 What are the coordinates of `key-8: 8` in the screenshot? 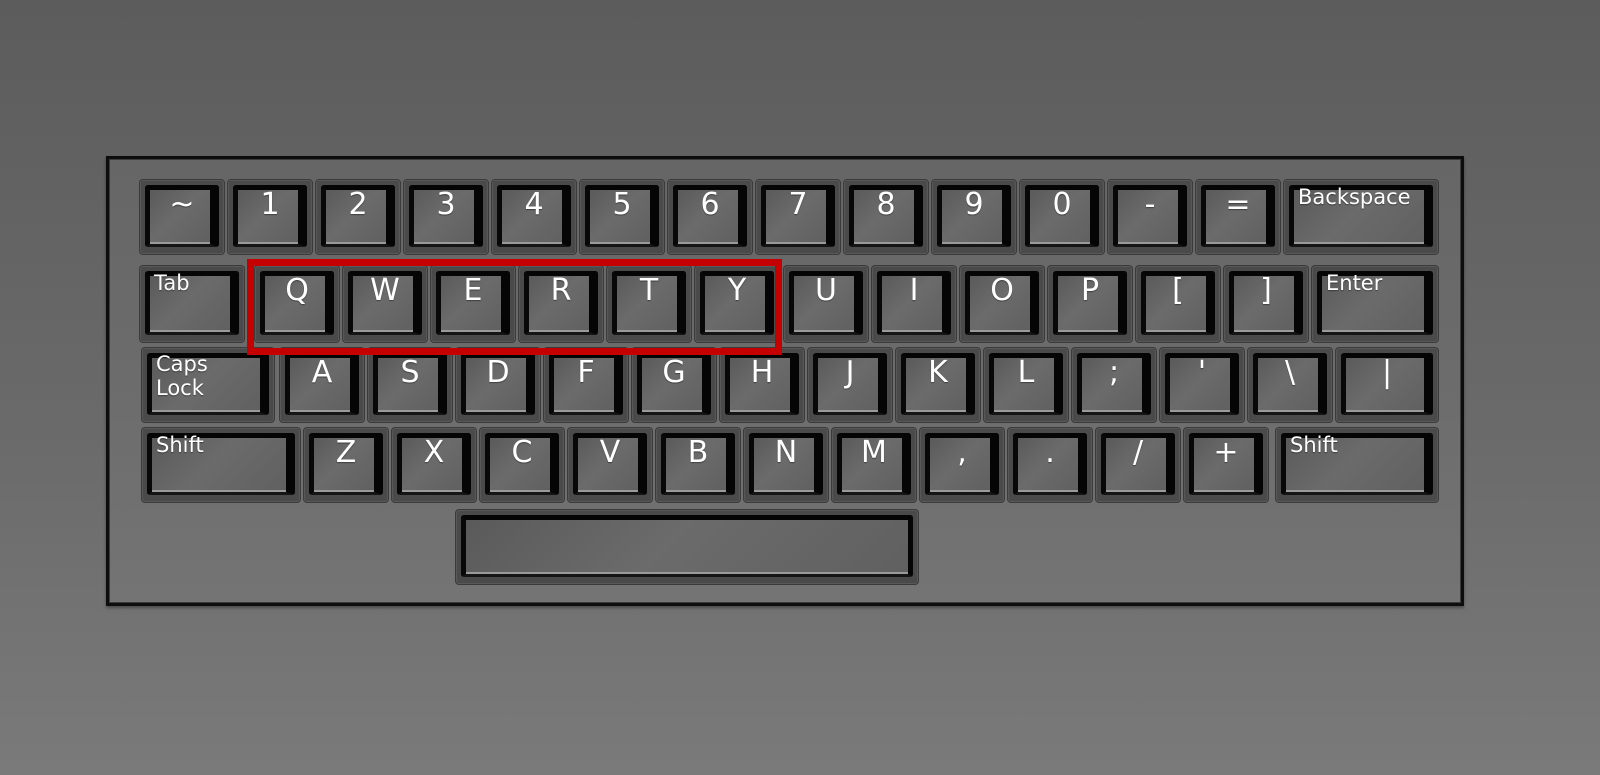 It's located at (886, 217).